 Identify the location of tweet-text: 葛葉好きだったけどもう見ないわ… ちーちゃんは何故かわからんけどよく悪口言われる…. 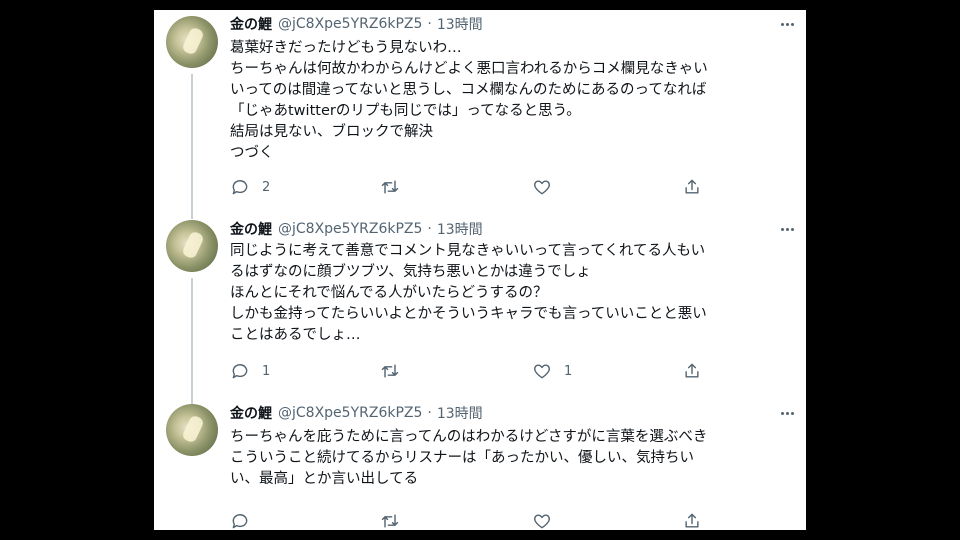
(513, 101).